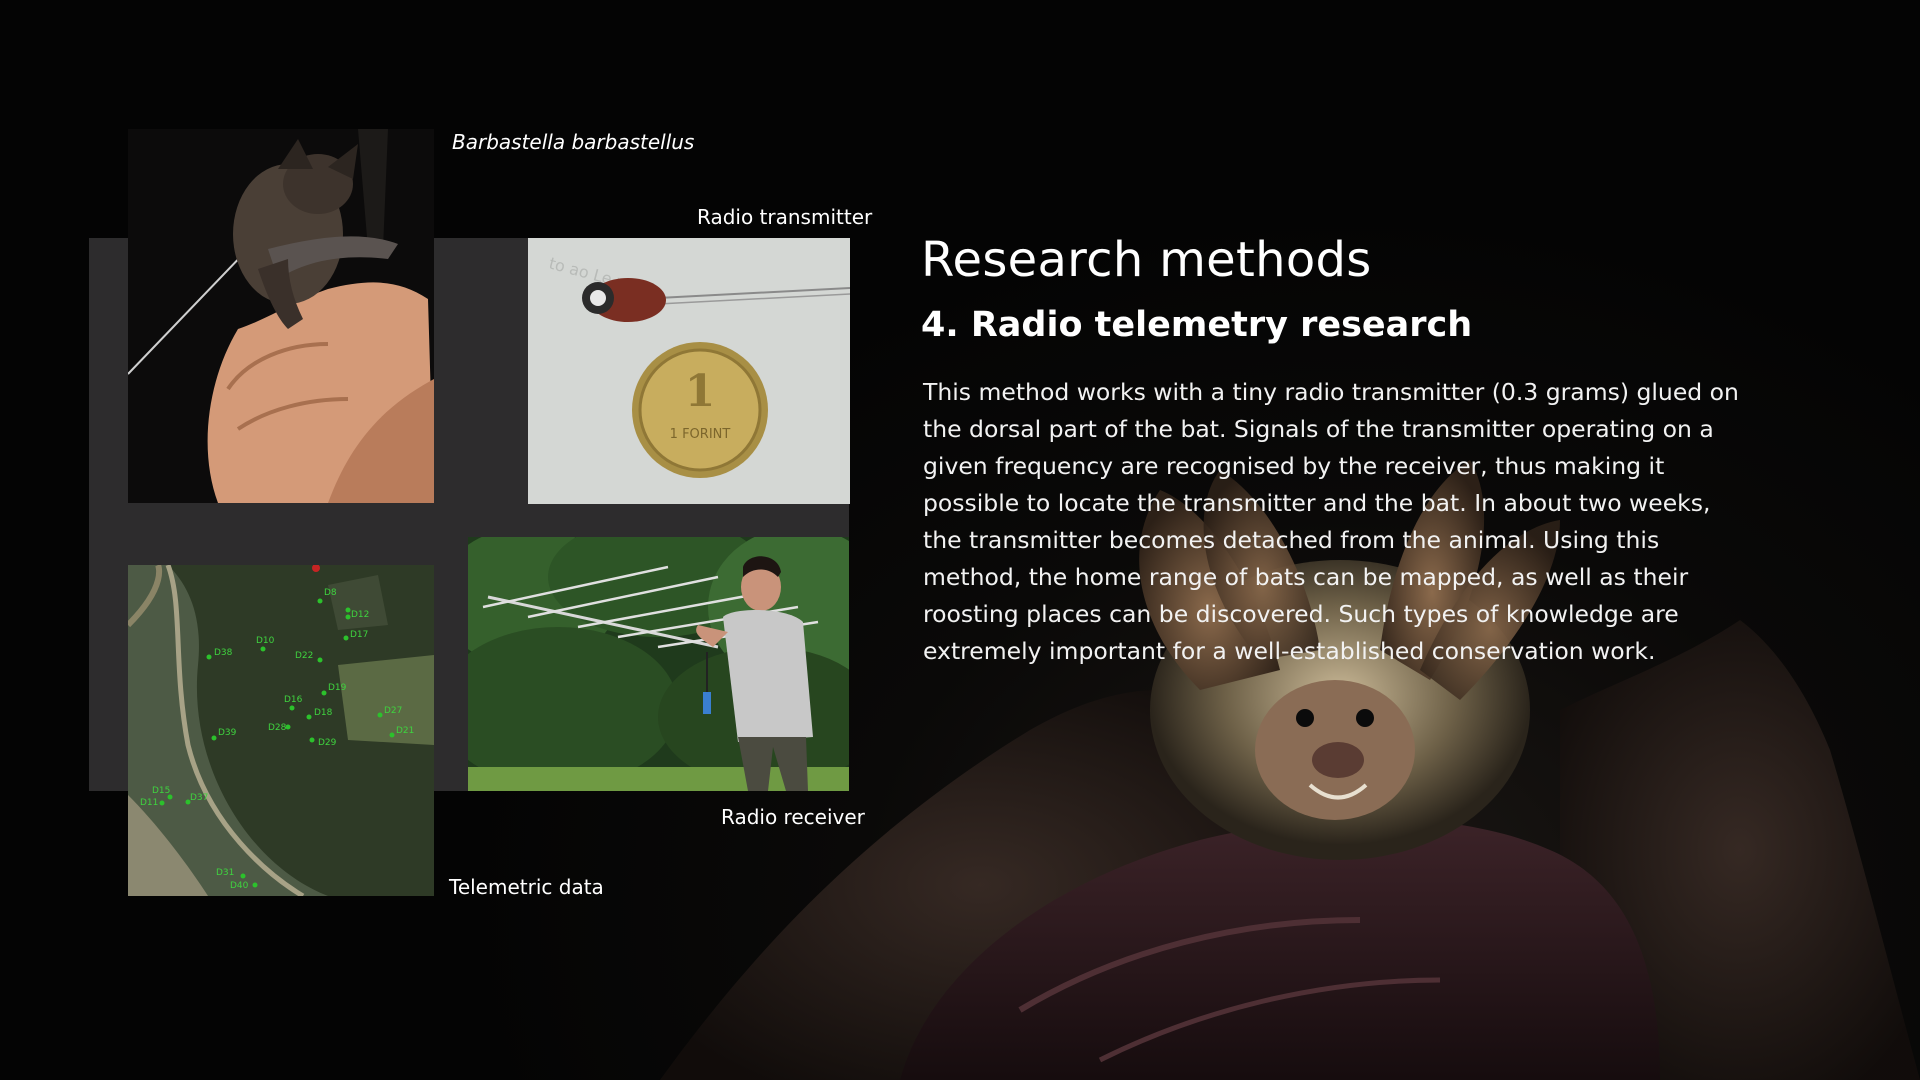 The width and height of the screenshot is (1920, 1080). Describe the element at coordinates (359, 635) in the screenshot. I see `map-label: D17` at that location.